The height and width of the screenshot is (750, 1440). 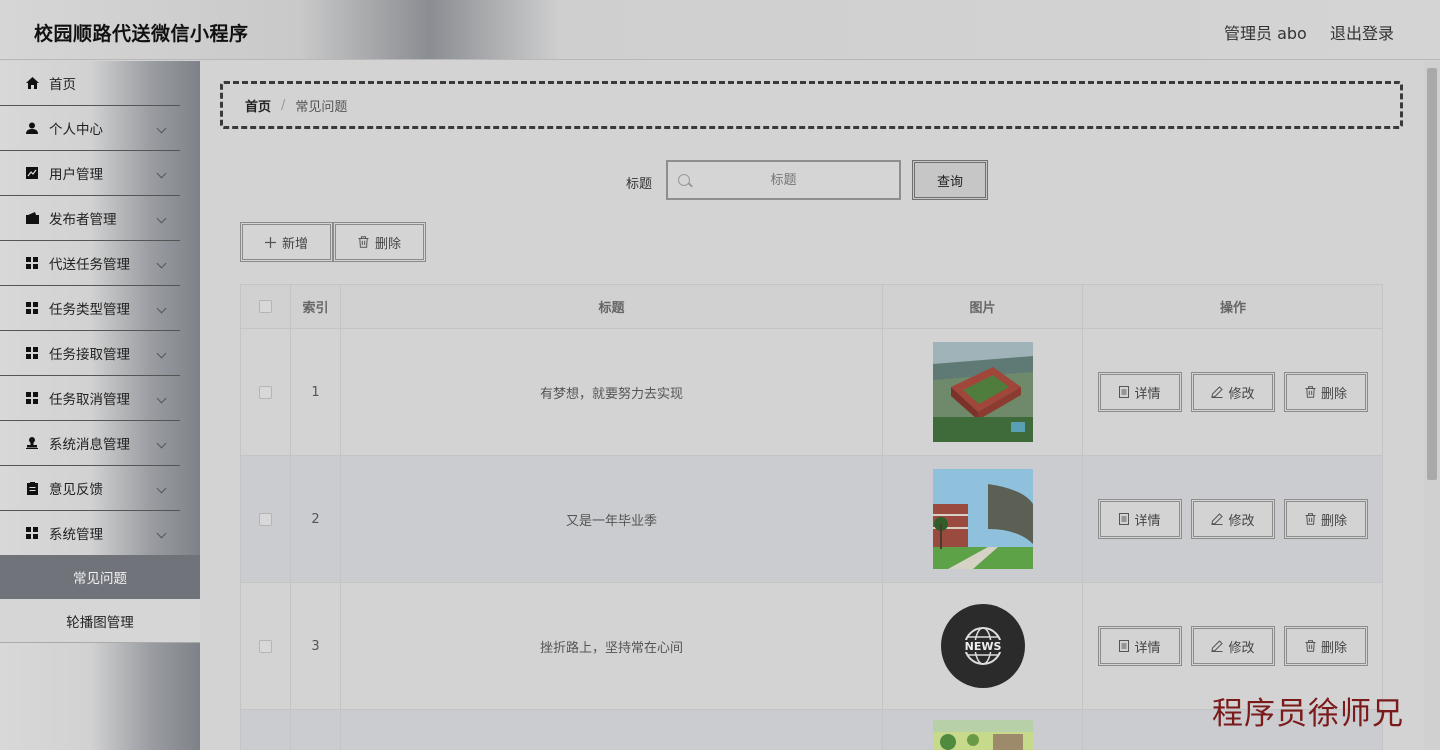 What do you see at coordinates (684, 180) in the screenshot?
I see `search-icon` at bounding box center [684, 180].